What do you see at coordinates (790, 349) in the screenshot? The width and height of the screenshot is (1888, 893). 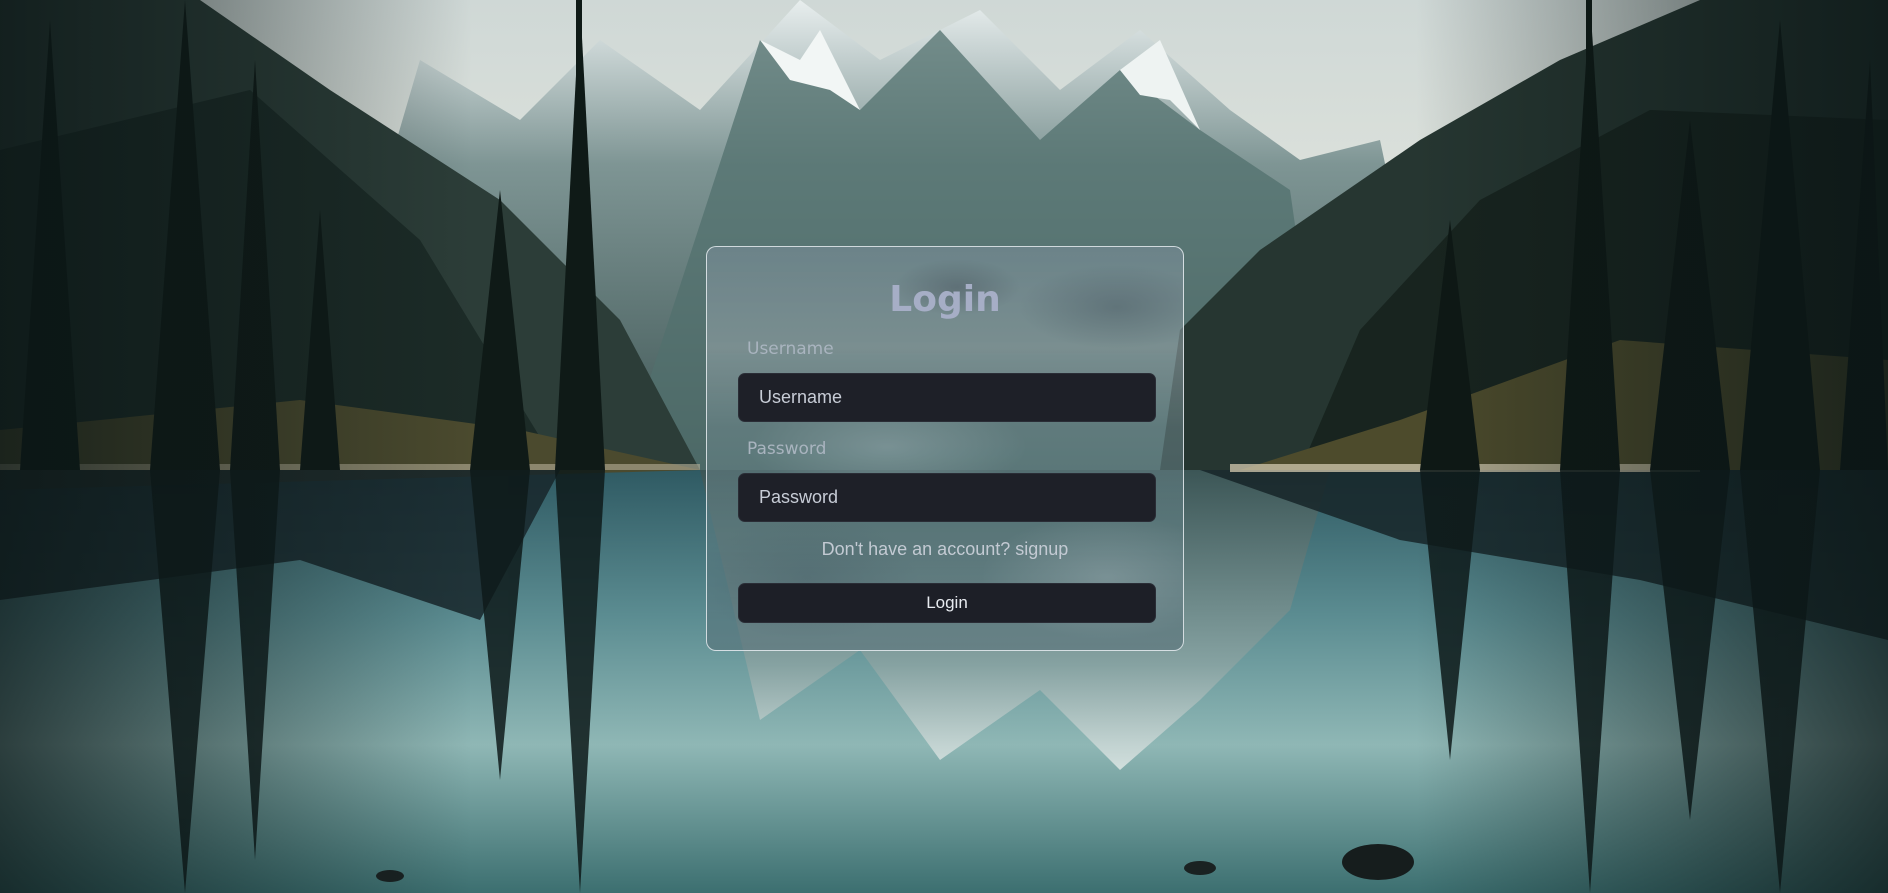 I see `username-label: Username` at bounding box center [790, 349].